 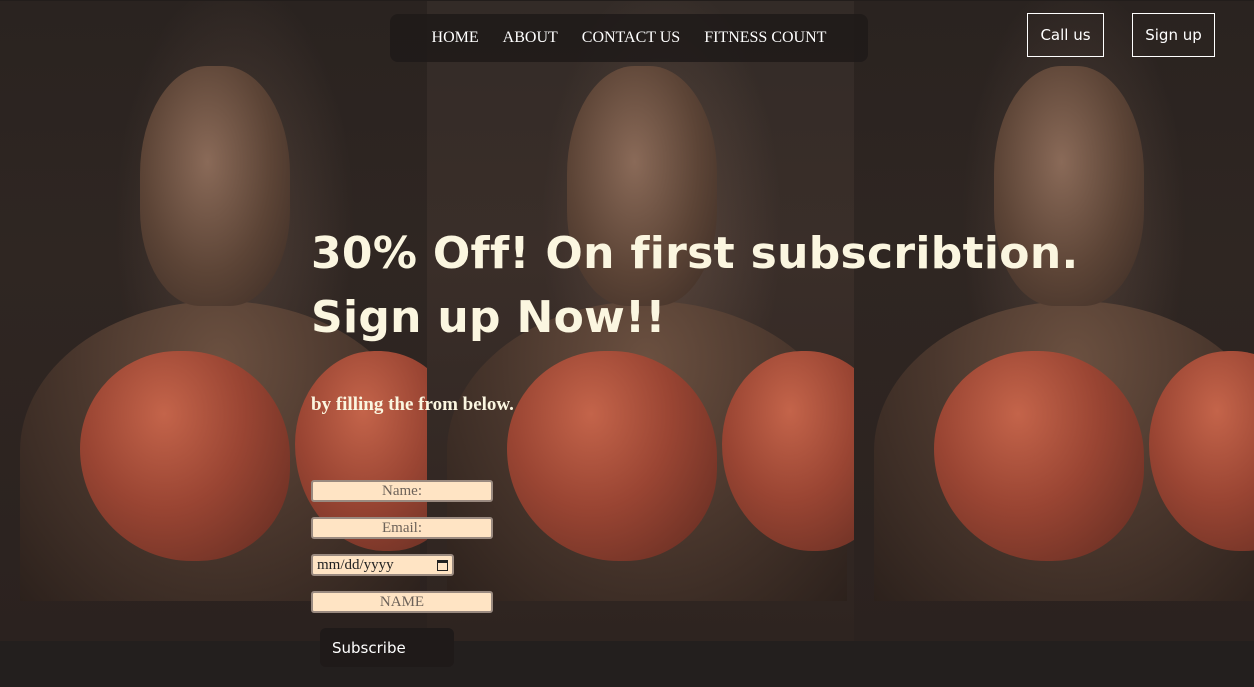 What do you see at coordinates (215, 186) in the screenshot?
I see `boxer-head` at bounding box center [215, 186].